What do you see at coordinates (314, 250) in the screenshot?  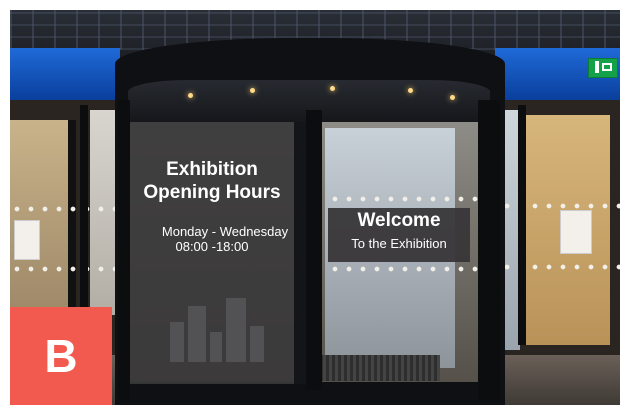 I see `door-post-center` at bounding box center [314, 250].